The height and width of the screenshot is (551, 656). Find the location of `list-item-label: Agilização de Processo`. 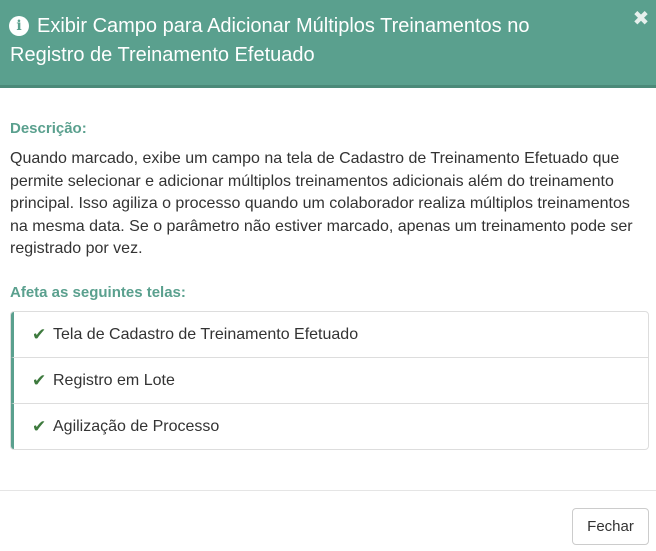

list-item-label: Agilização de Processo is located at coordinates (136, 426).